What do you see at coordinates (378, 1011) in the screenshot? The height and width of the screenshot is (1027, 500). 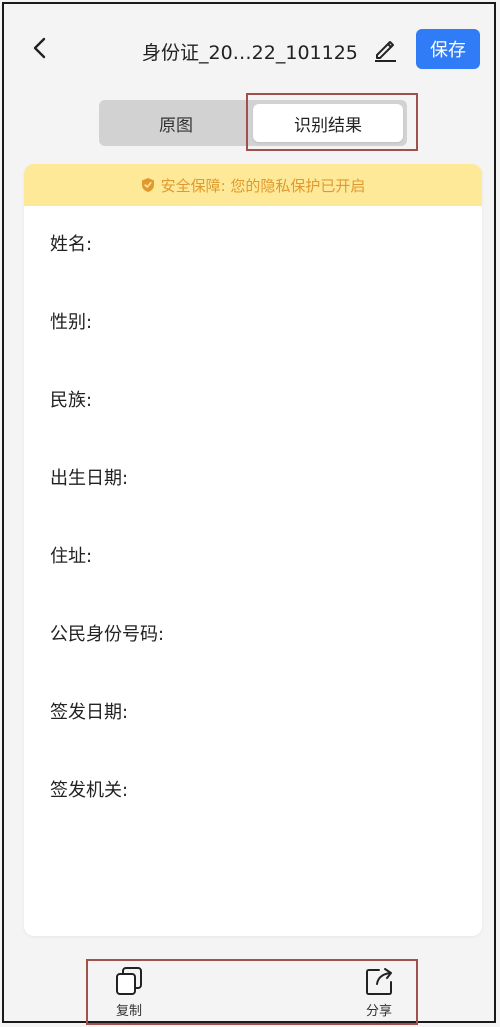 I see `share-label: 分享` at bounding box center [378, 1011].